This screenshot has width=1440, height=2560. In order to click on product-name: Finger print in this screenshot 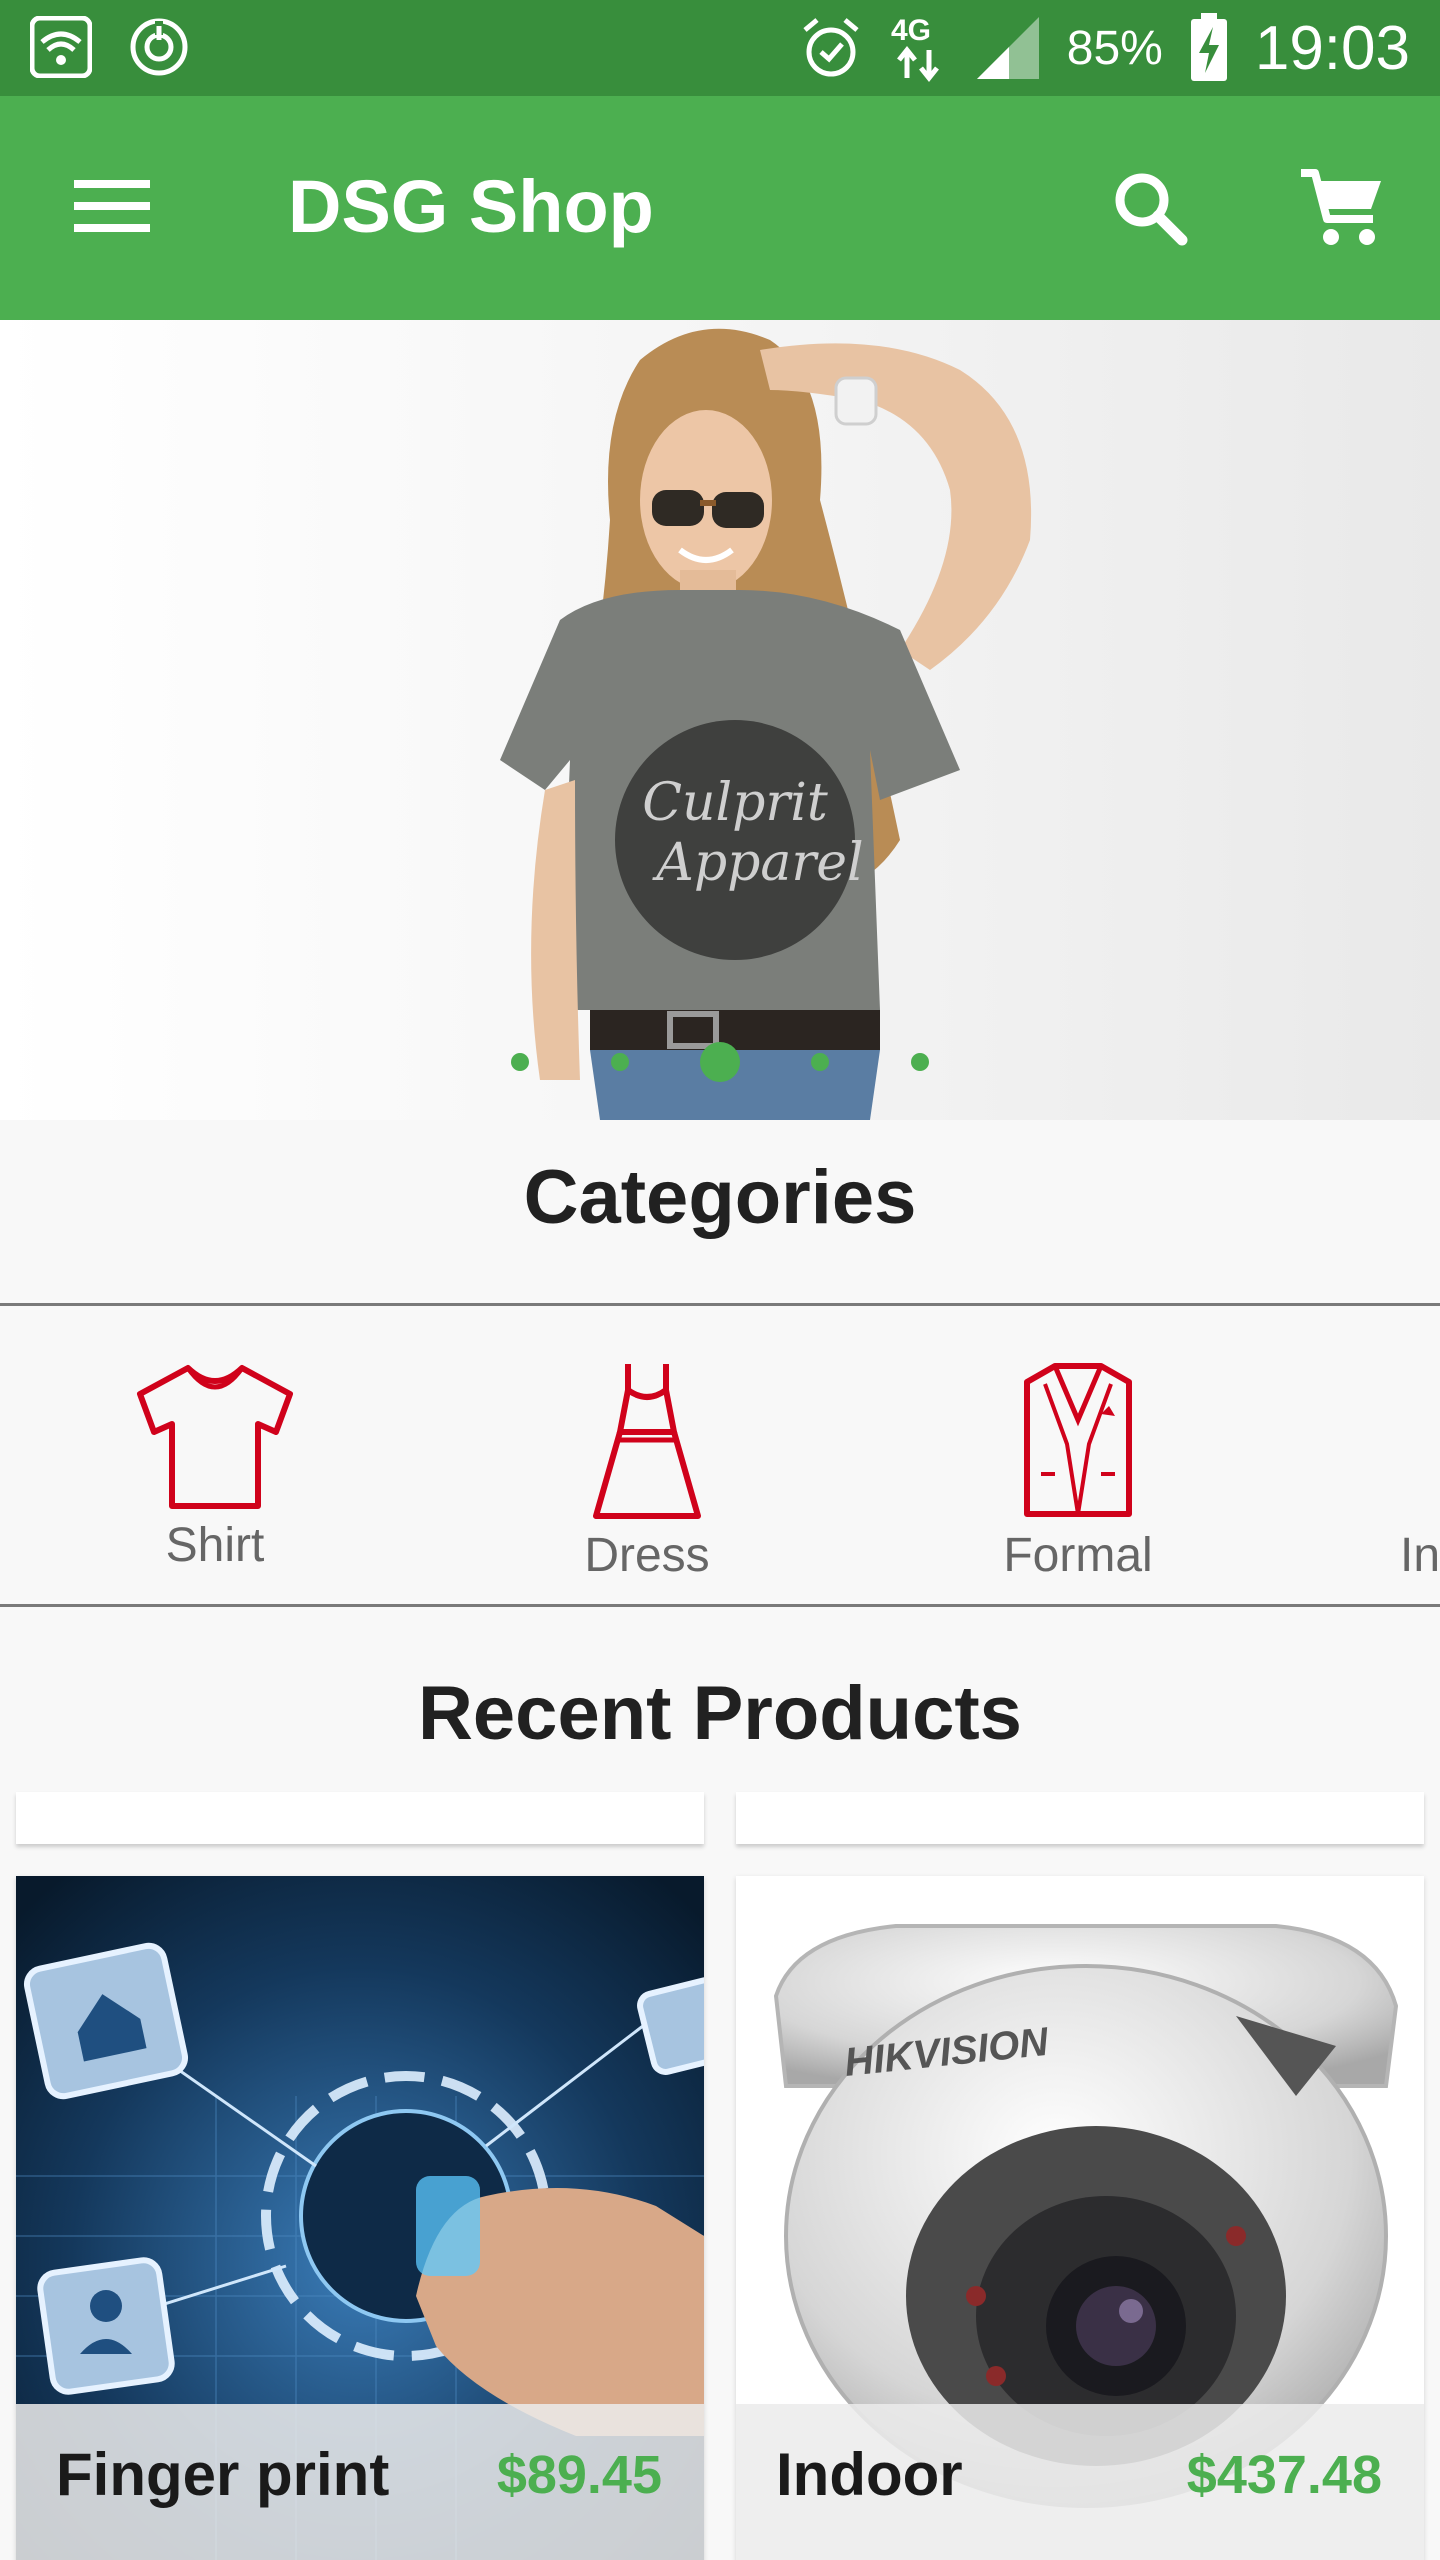, I will do `click(223, 2474)`.